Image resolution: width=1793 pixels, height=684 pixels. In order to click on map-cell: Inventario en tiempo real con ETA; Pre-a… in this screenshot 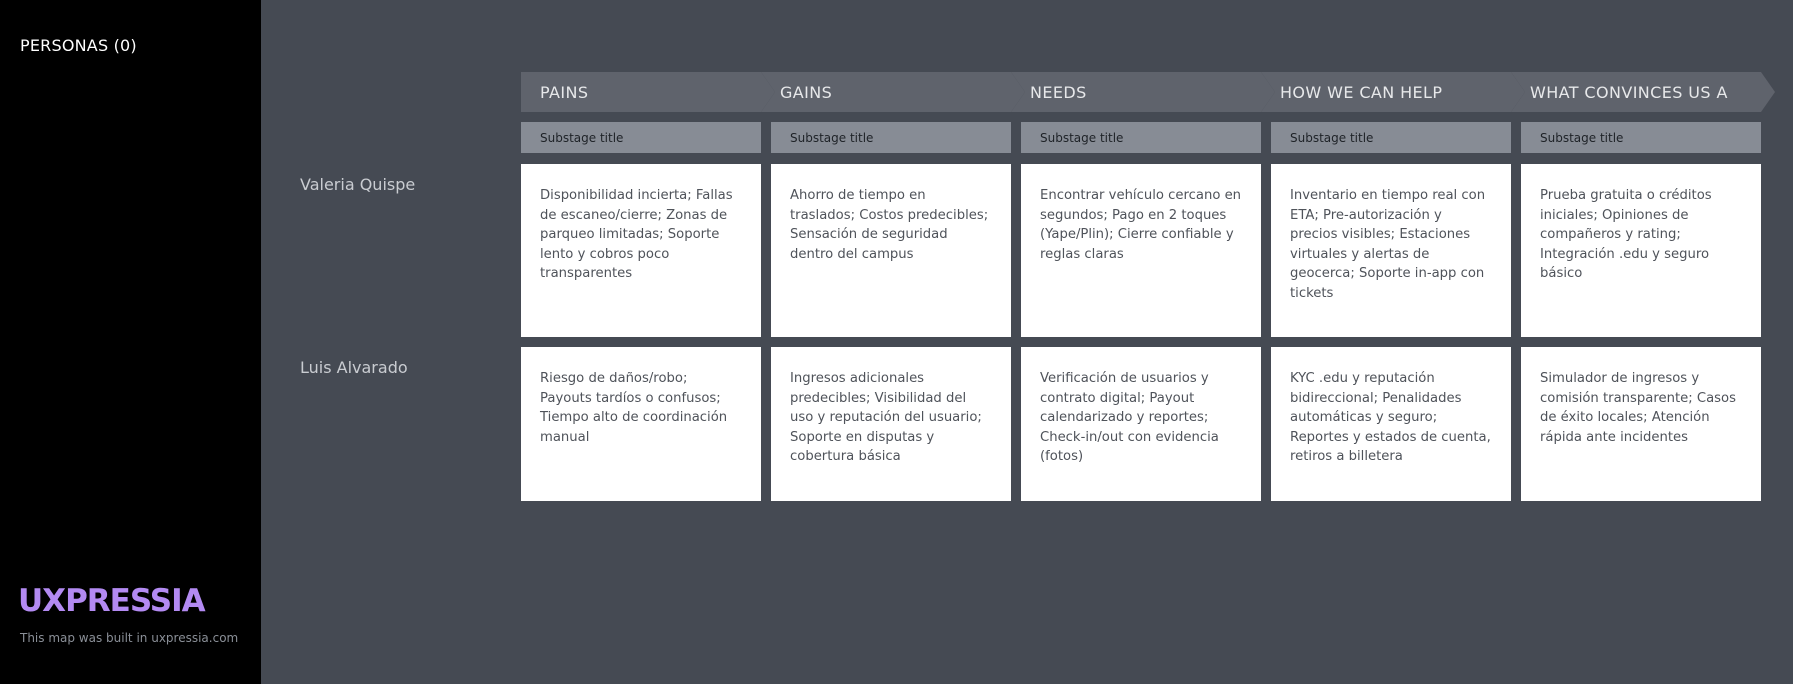, I will do `click(1391, 250)`.